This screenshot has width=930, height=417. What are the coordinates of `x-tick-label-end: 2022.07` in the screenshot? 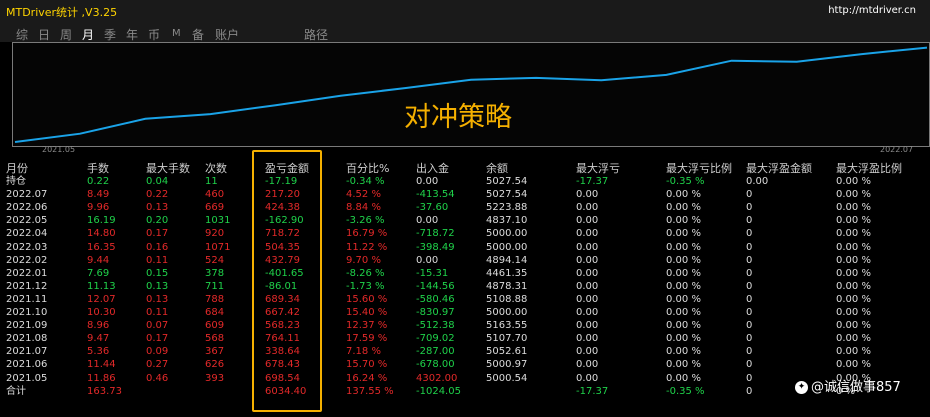 It's located at (897, 149).